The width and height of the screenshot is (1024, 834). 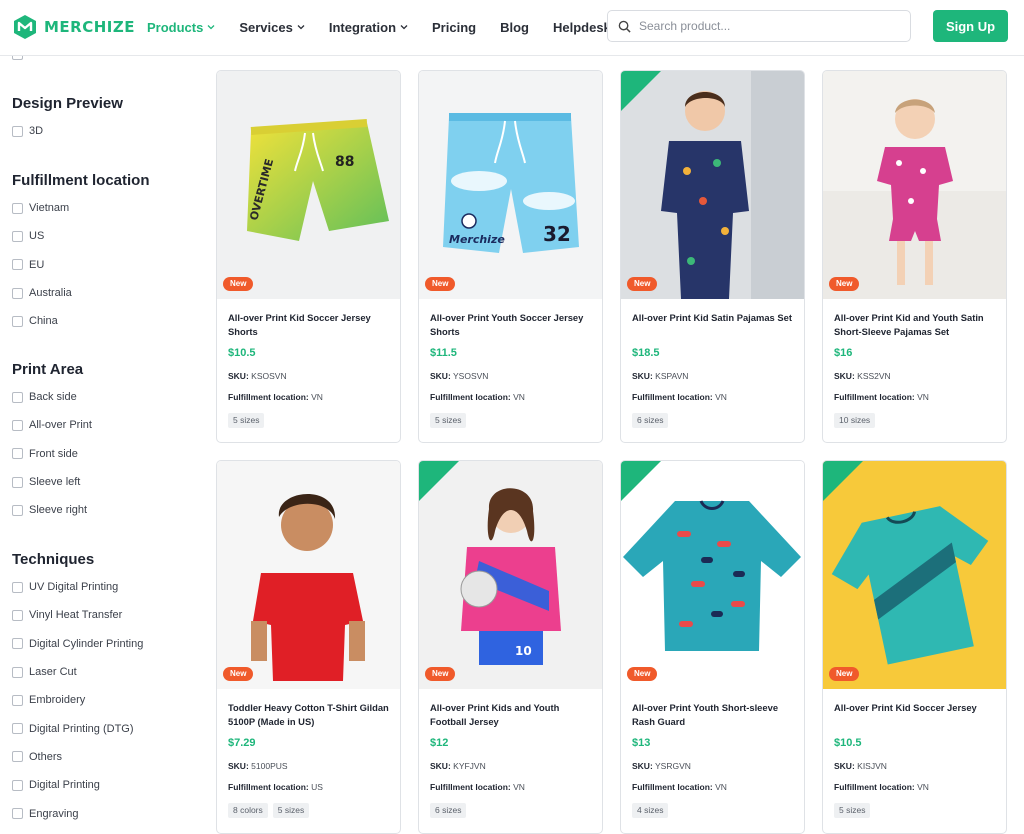 I want to click on filter-option: All-over Print, so click(x=52, y=425).